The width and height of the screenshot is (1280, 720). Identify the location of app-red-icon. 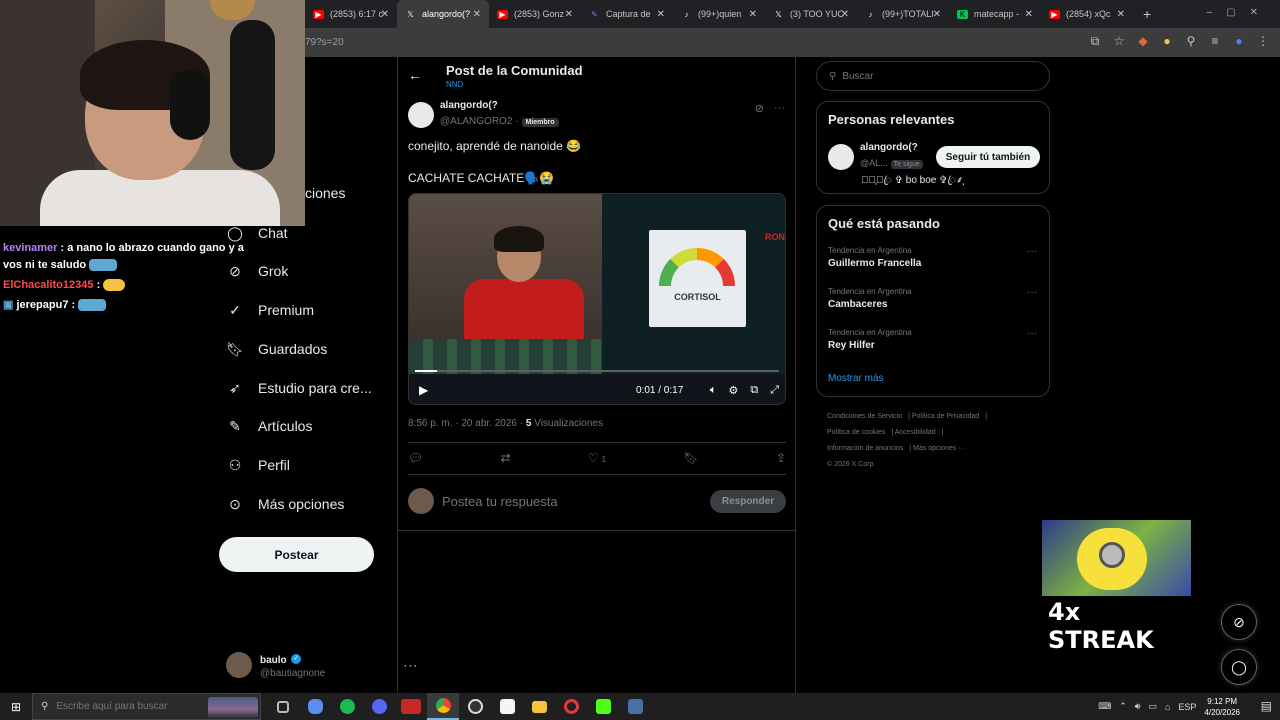
(411, 706).